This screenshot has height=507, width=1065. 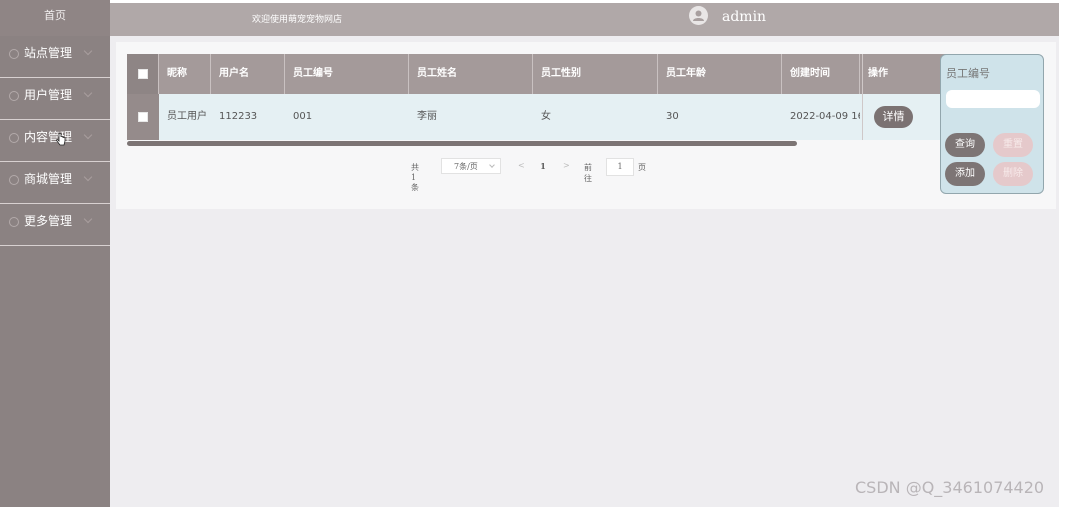 I want to click on cell-employee-name: 李丽, so click(x=427, y=116).